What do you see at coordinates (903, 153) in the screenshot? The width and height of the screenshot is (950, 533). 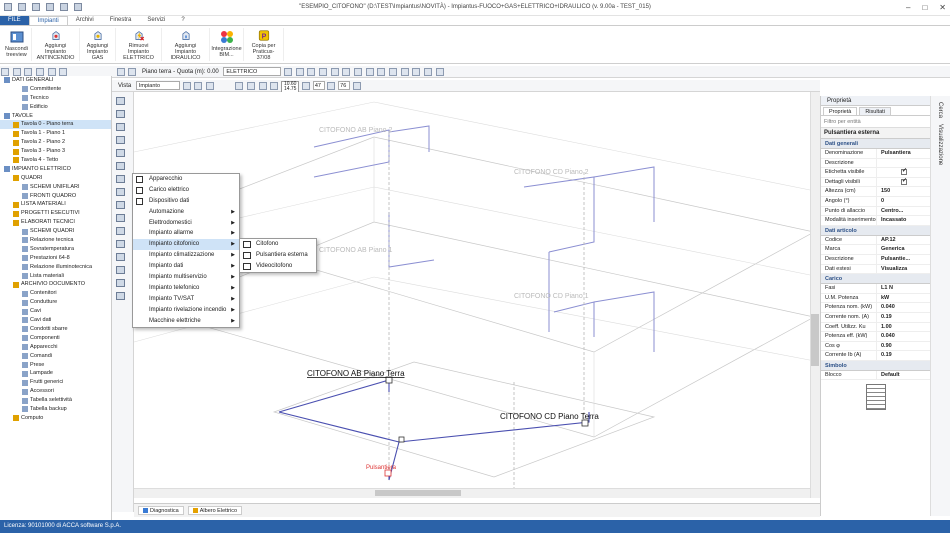 I see `property-value: Pulsantiera` at bounding box center [903, 153].